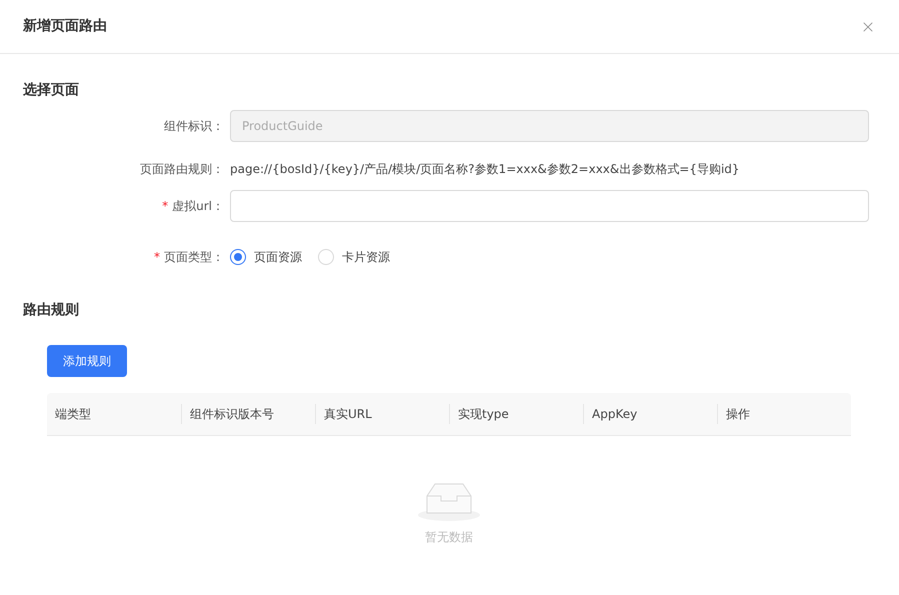 The width and height of the screenshot is (899, 595). I want to click on field-label: 虚拟url：, so click(198, 206).